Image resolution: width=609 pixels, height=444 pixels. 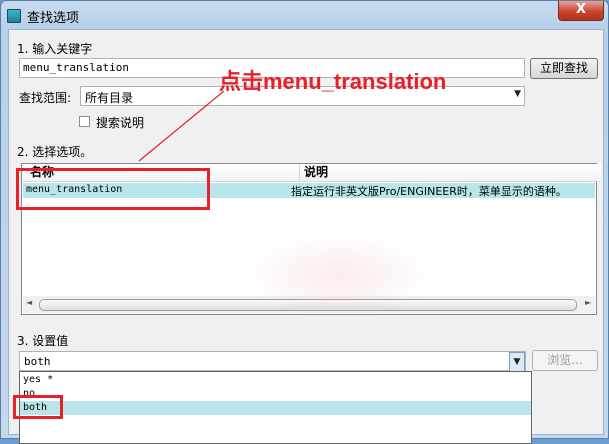 What do you see at coordinates (43, 341) in the screenshot?
I see `set-value-section-label: 3. 设置值` at bounding box center [43, 341].